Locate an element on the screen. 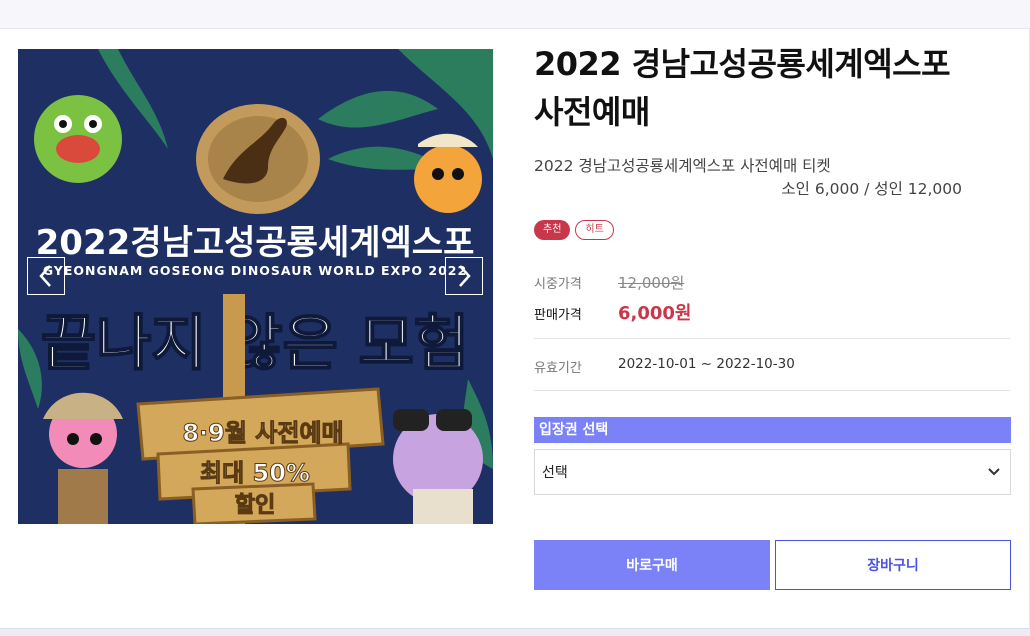 The image size is (1030, 636). chevron-down-icon is located at coordinates (994, 472).